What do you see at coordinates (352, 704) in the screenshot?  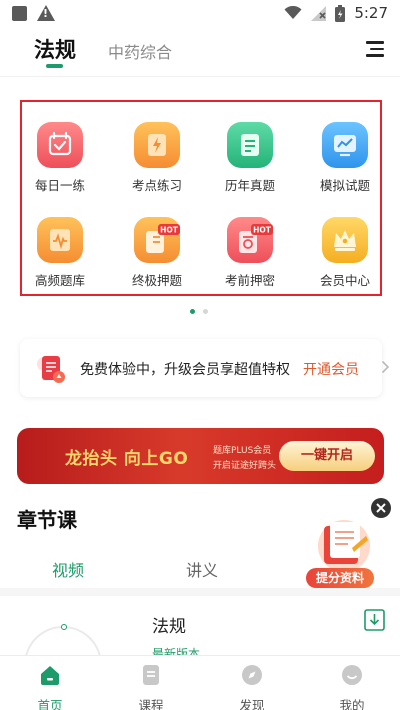 I see `nav-label: 我的` at bounding box center [352, 704].